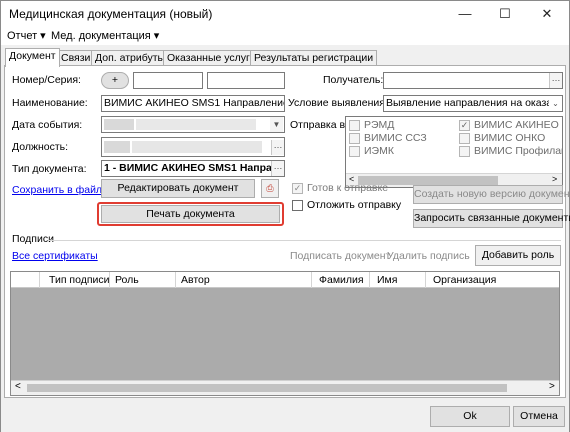 This screenshot has height=432, width=570. What do you see at coordinates (379, 151) in the screenshot?
I see `send-target-label: ИЭМК` at bounding box center [379, 151].